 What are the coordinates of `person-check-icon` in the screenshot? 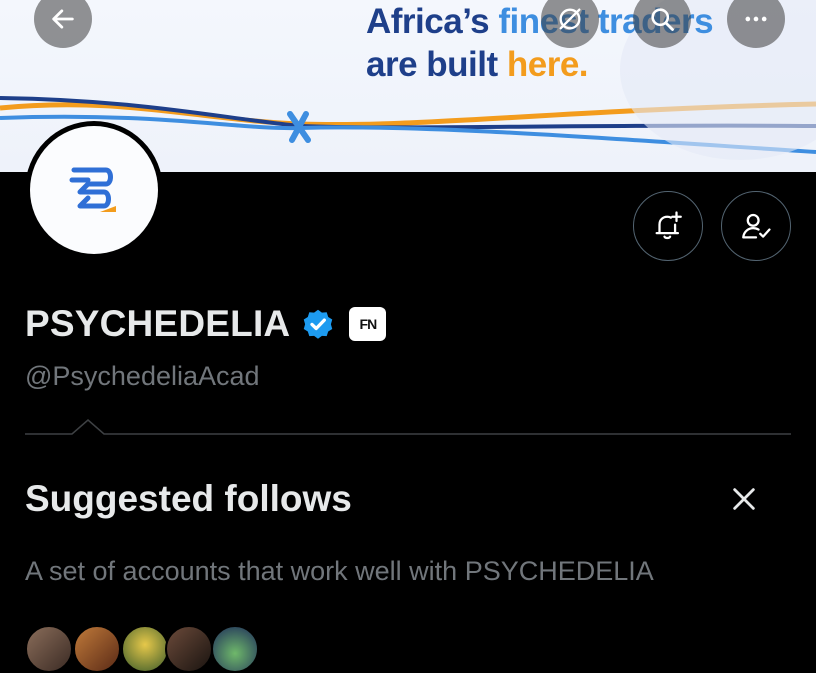 It's located at (756, 226).